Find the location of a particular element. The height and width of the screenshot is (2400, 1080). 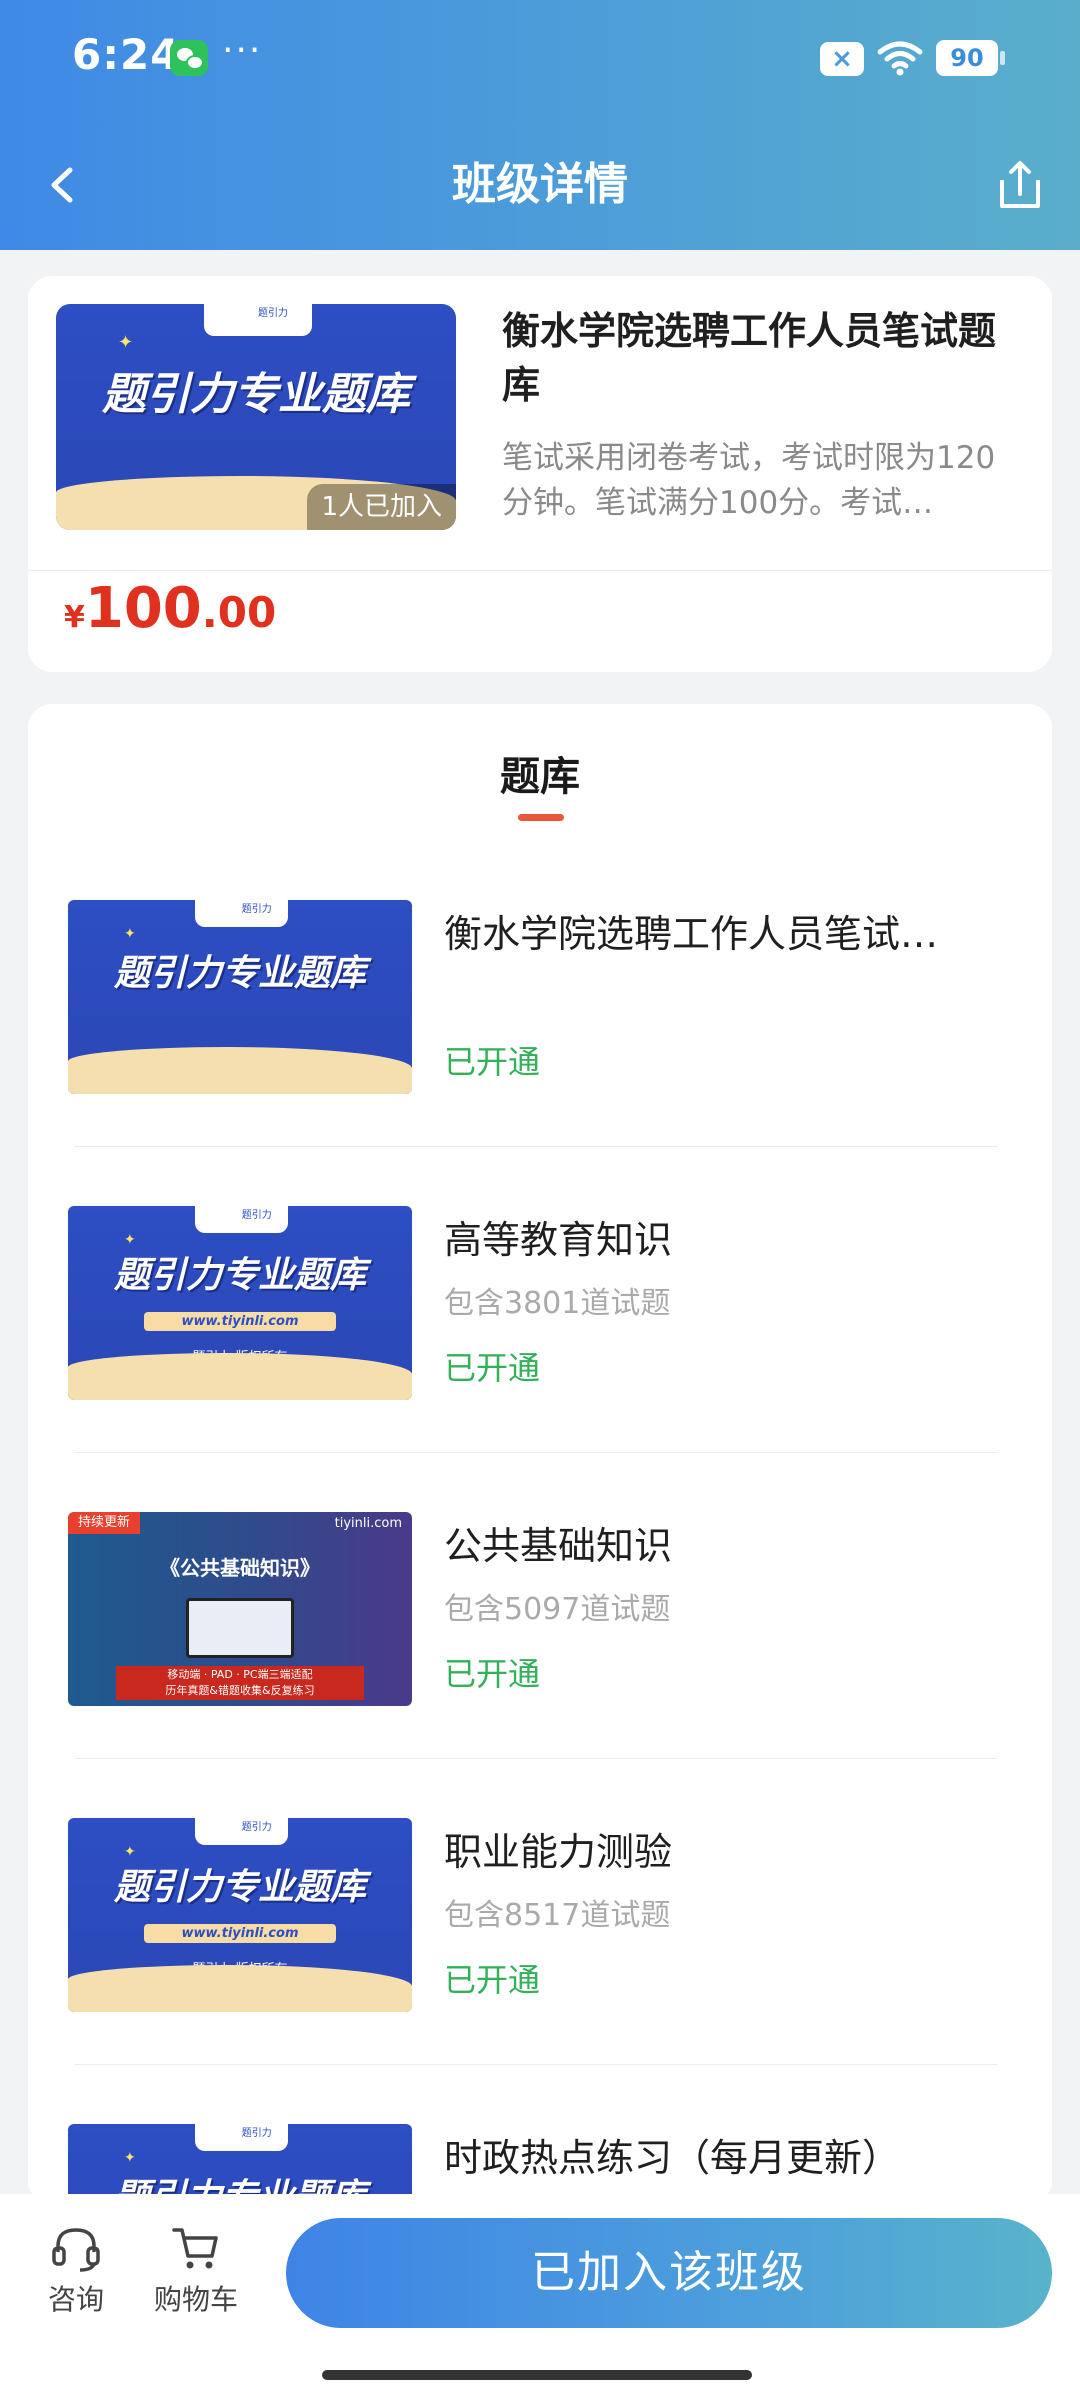

bank-item-title: 职业能力测验 is located at coordinates (558, 1852).